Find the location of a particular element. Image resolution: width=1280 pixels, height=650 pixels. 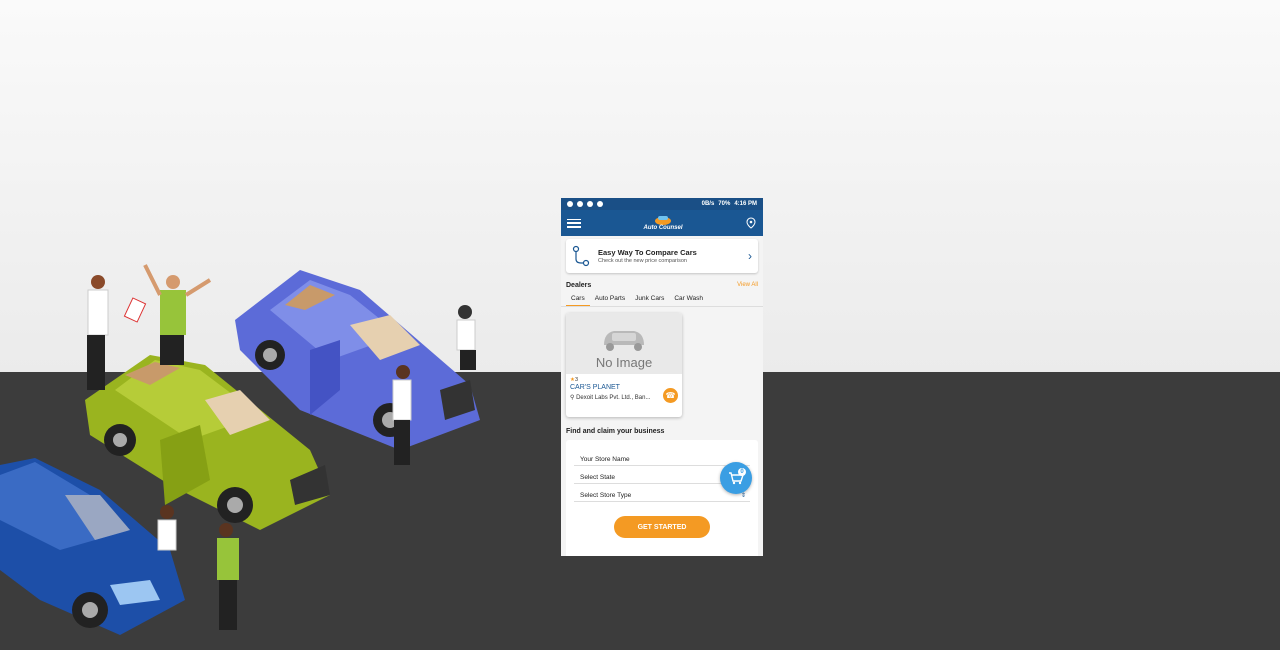

person-woman-right is located at coordinates (466, 337).